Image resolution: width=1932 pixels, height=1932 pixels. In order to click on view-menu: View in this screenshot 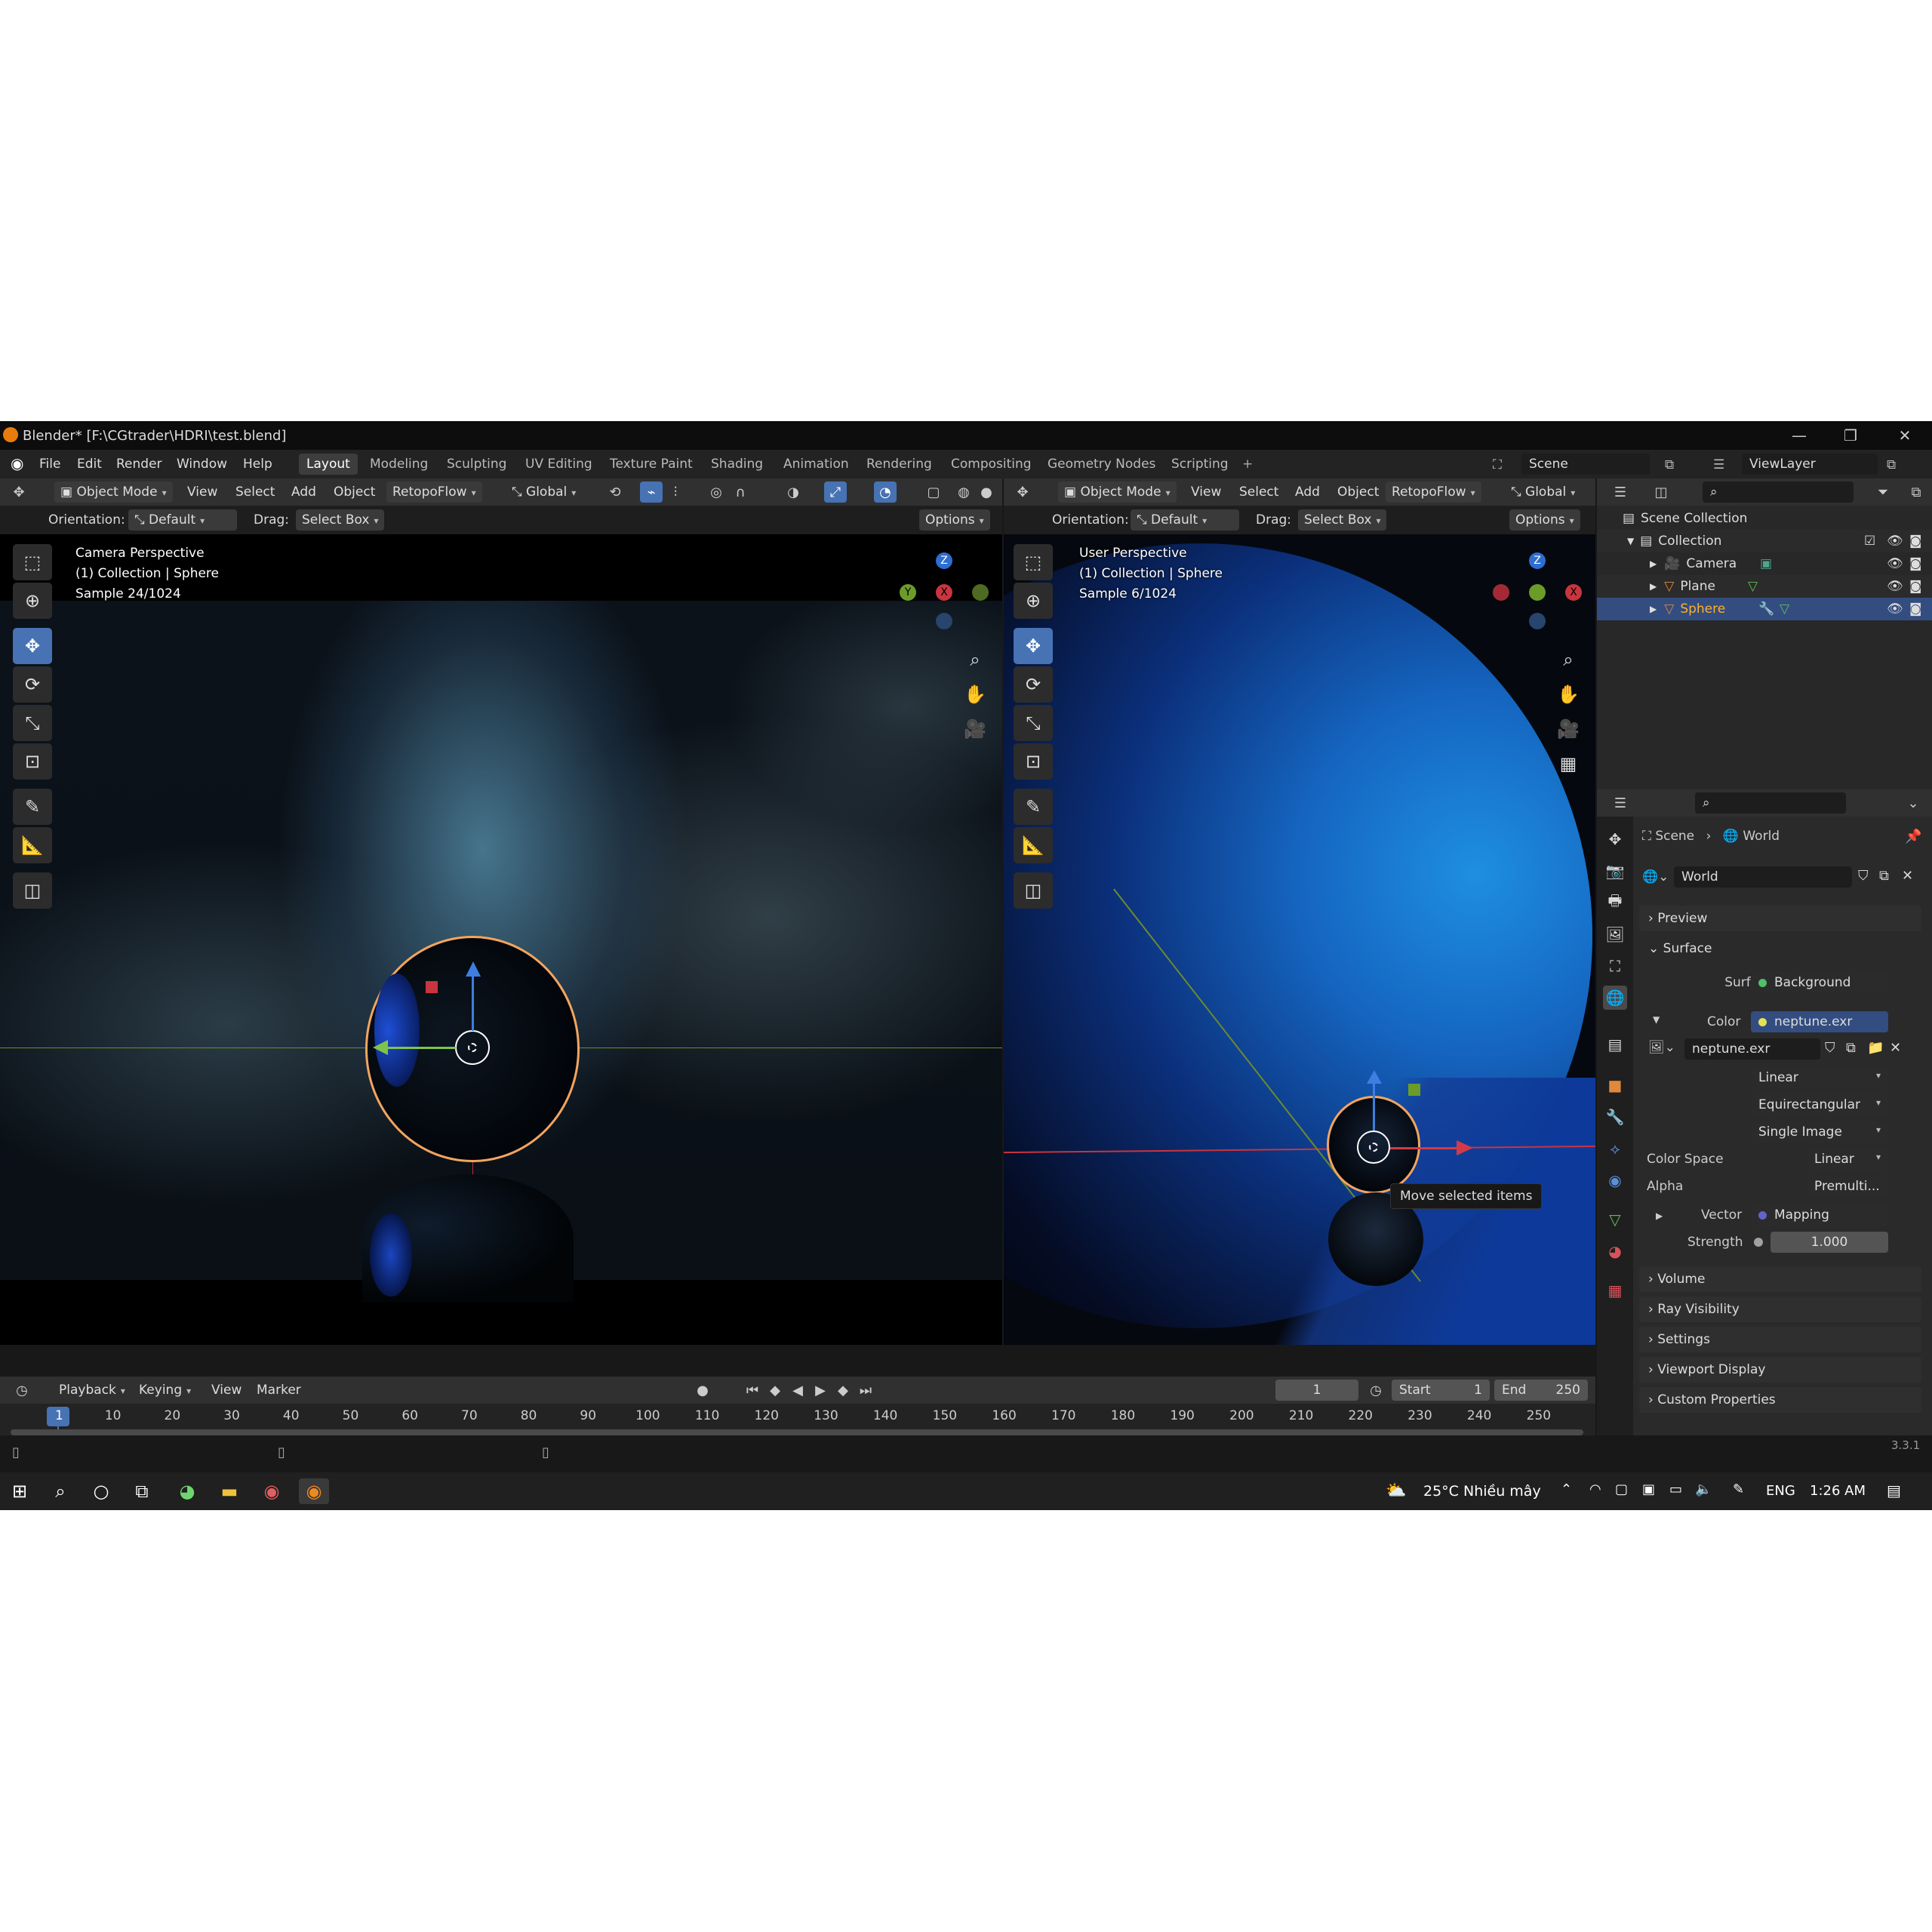, I will do `click(226, 1390)`.